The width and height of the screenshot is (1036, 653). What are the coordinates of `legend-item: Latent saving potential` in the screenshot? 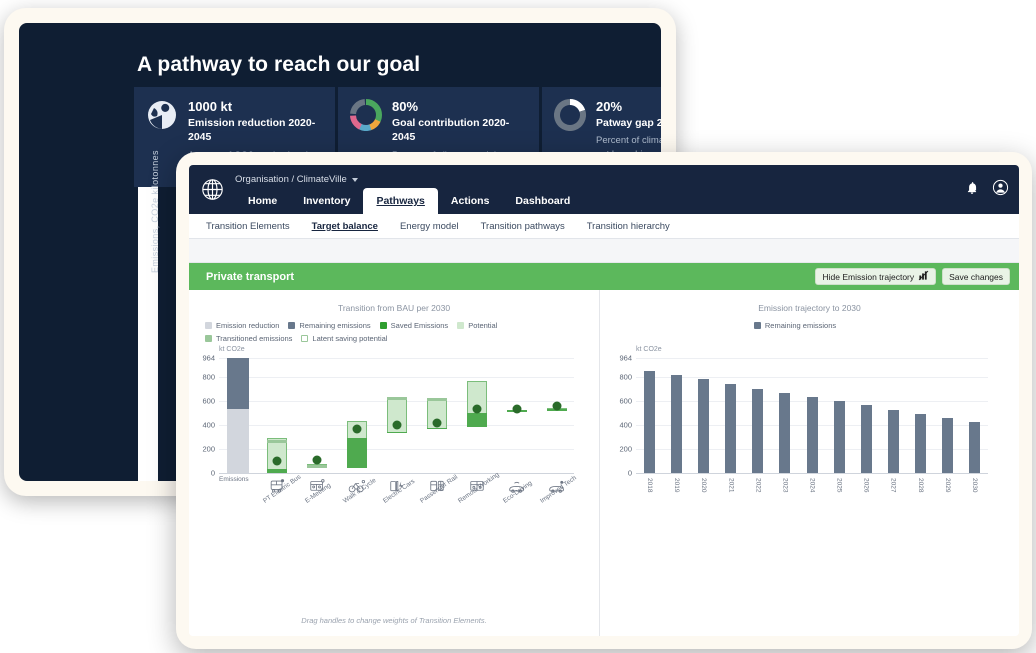 It's located at (344, 338).